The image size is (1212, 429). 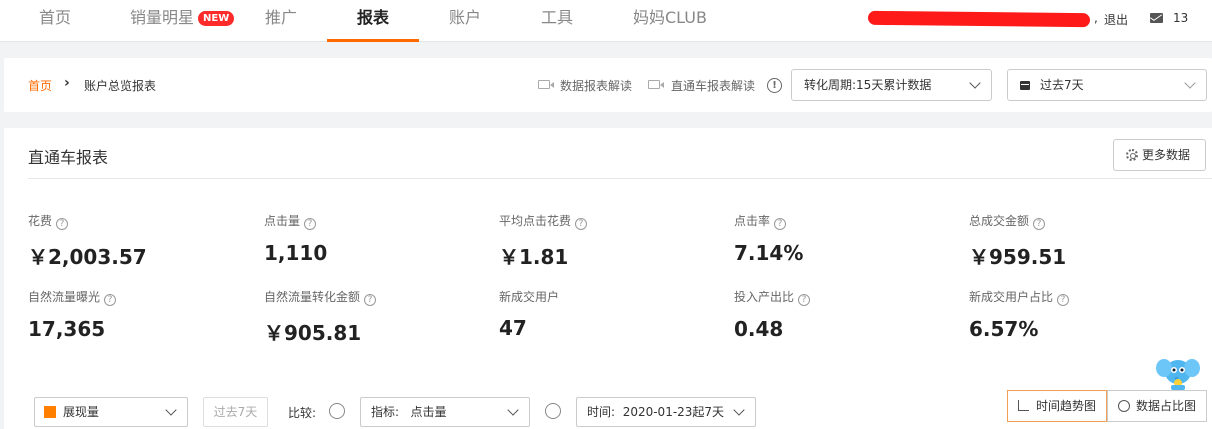 What do you see at coordinates (1023, 405) in the screenshot?
I see `line-chart-icon` at bounding box center [1023, 405].